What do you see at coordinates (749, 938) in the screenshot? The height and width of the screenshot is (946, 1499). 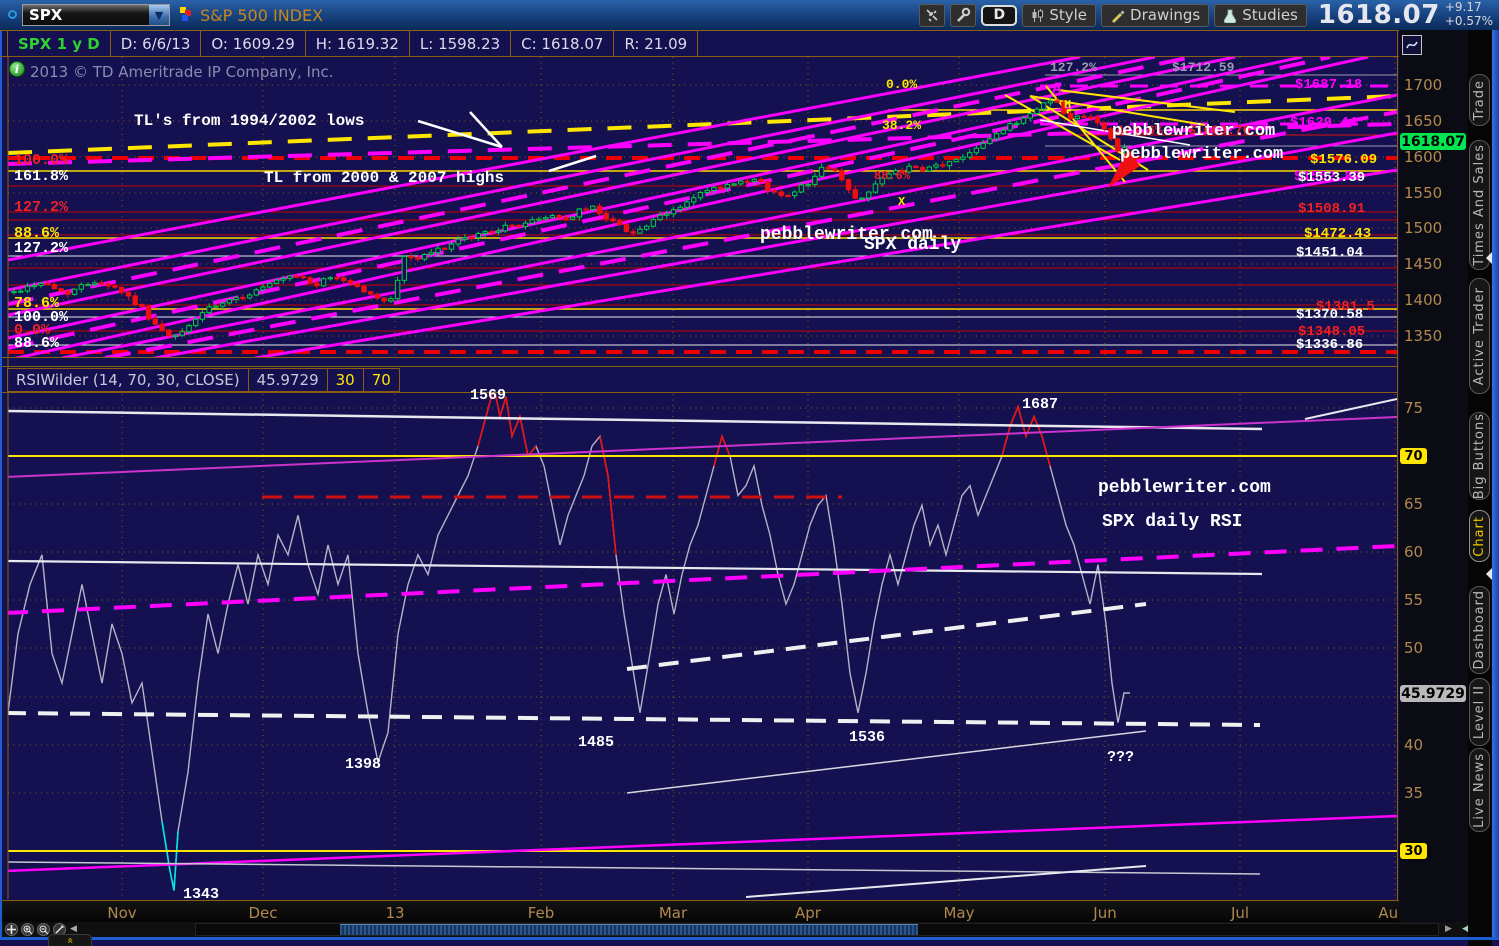 I see `bottom-edge-strip` at bounding box center [749, 938].